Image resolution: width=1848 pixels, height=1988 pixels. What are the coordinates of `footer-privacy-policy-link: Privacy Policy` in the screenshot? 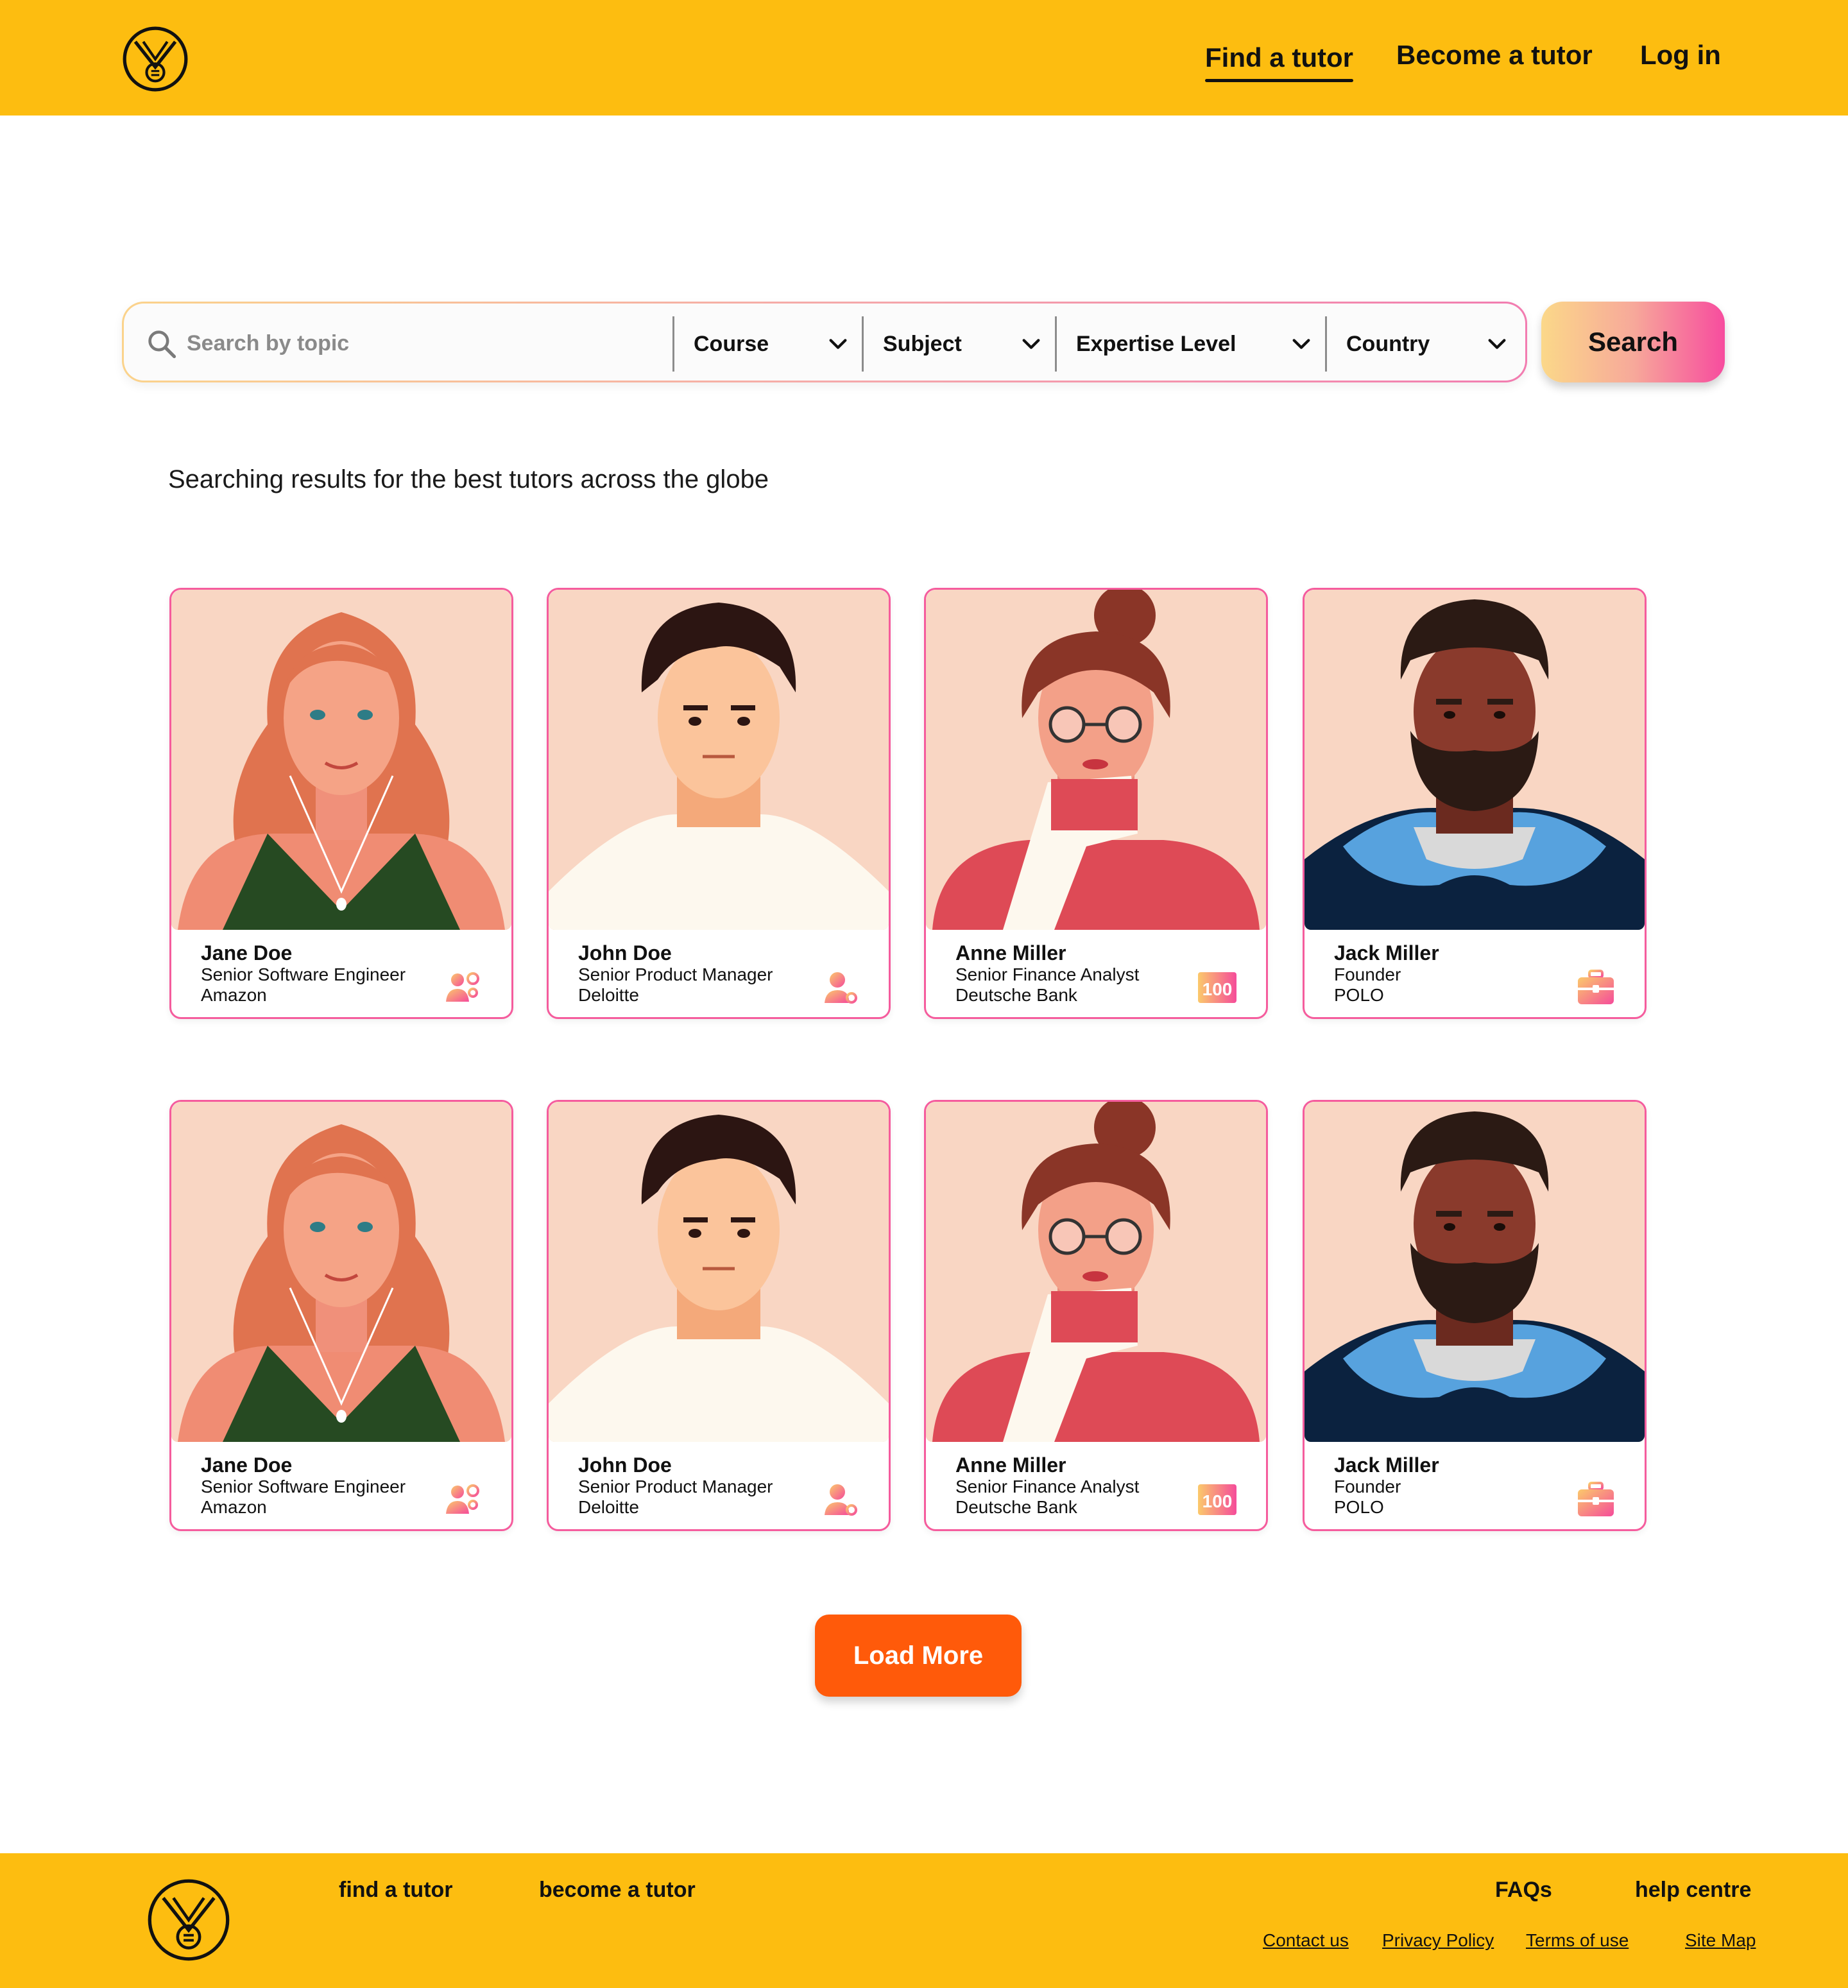 It's located at (1438, 1941).